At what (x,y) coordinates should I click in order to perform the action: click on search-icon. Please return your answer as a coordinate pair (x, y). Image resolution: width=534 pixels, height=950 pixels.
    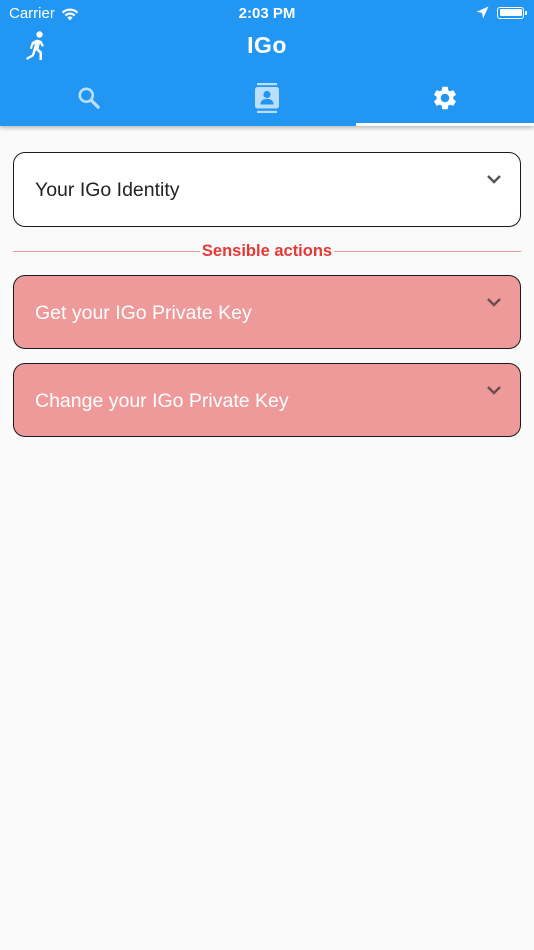
    Looking at the image, I should click on (89, 98).